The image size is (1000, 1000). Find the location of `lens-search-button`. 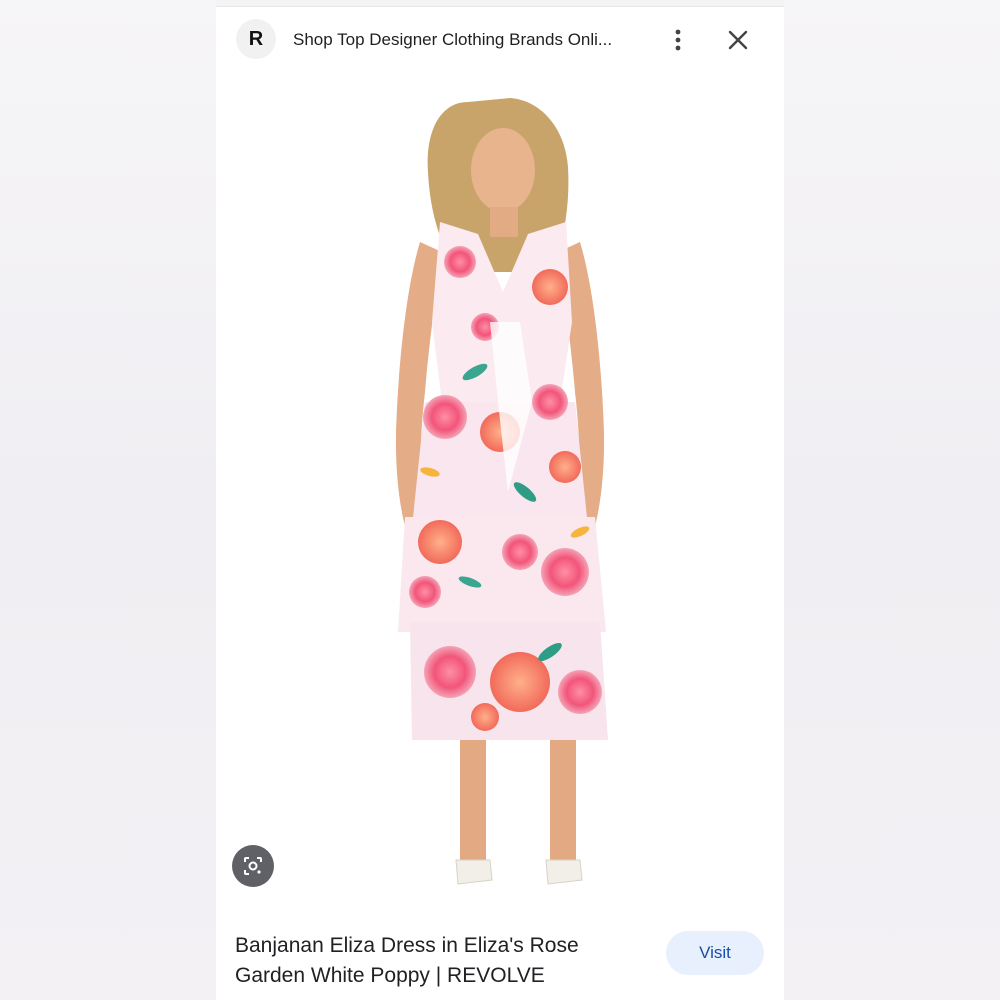

lens-search-button is located at coordinates (253, 866).